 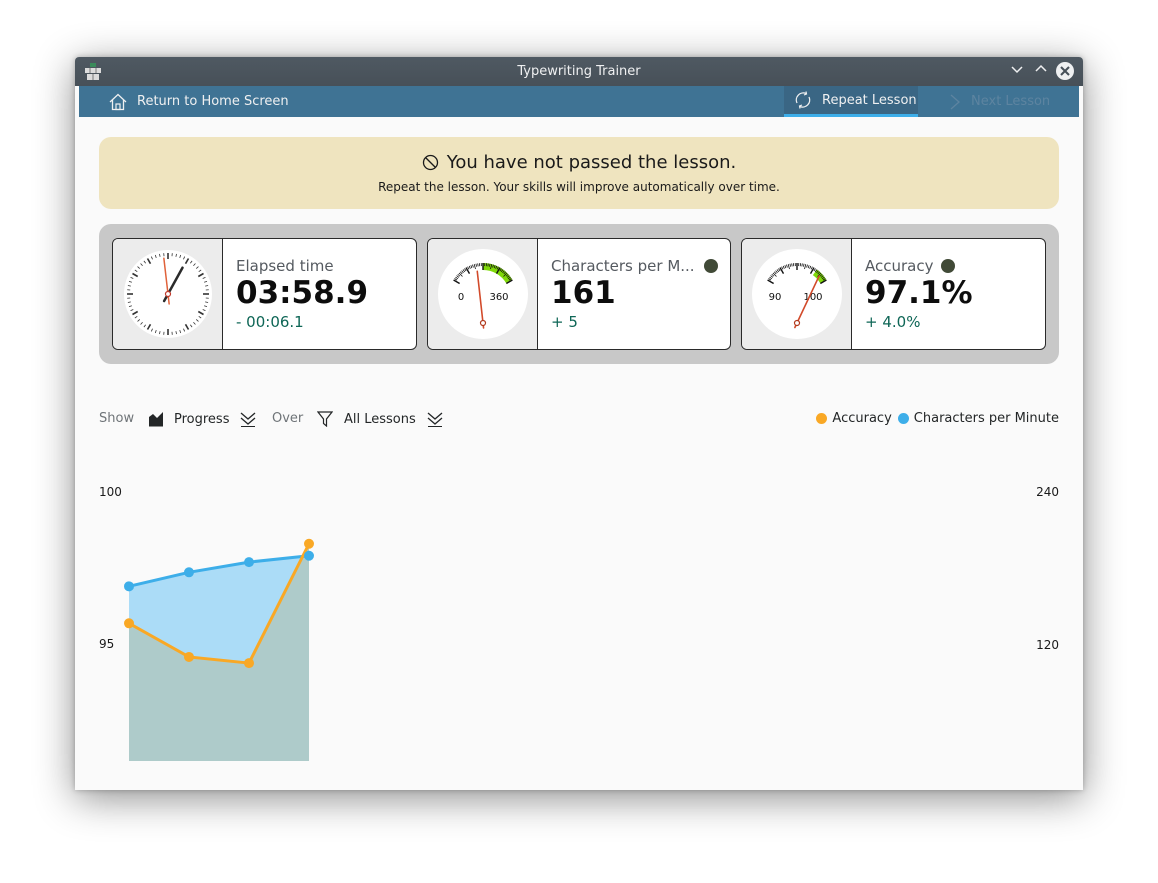 I want to click on filter-icon, so click(x=325, y=419).